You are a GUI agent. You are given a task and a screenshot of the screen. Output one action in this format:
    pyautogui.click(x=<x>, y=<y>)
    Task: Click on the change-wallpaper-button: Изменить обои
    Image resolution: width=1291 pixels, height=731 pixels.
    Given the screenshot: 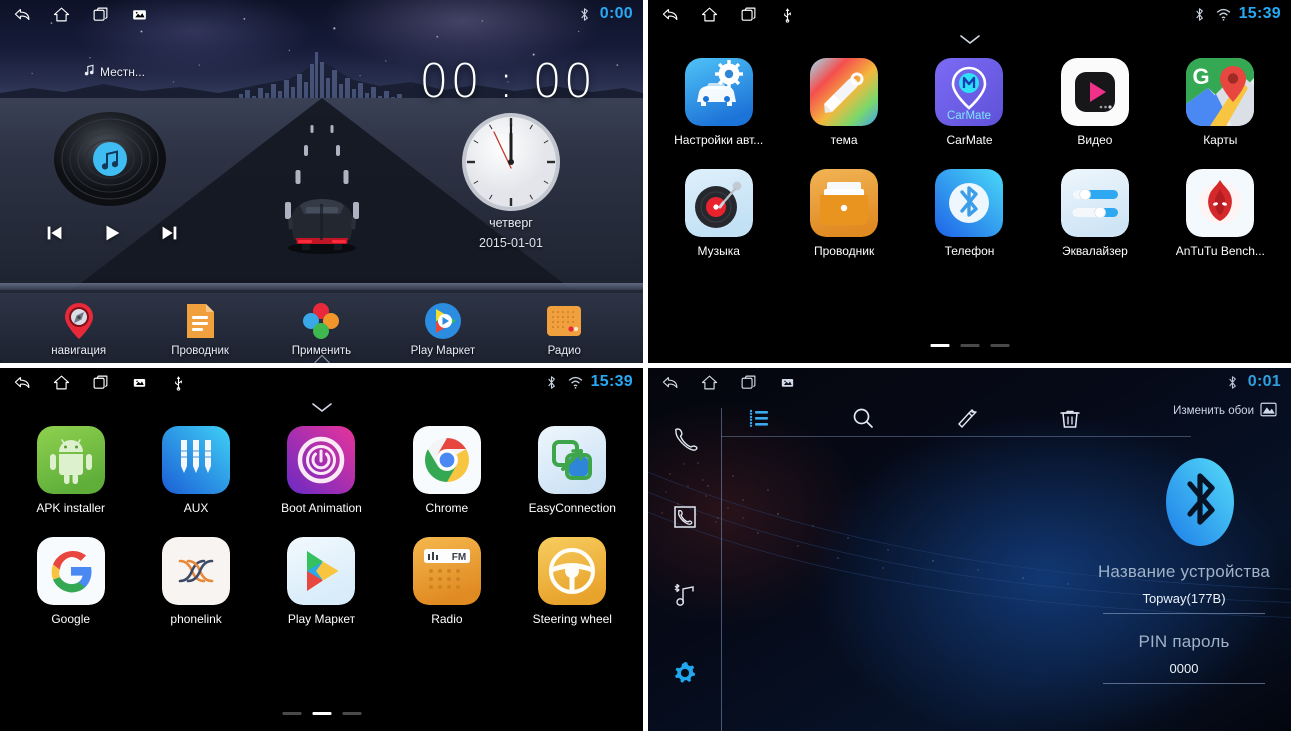 What is the action you would take?
    pyautogui.click(x=1225, y=411)
    